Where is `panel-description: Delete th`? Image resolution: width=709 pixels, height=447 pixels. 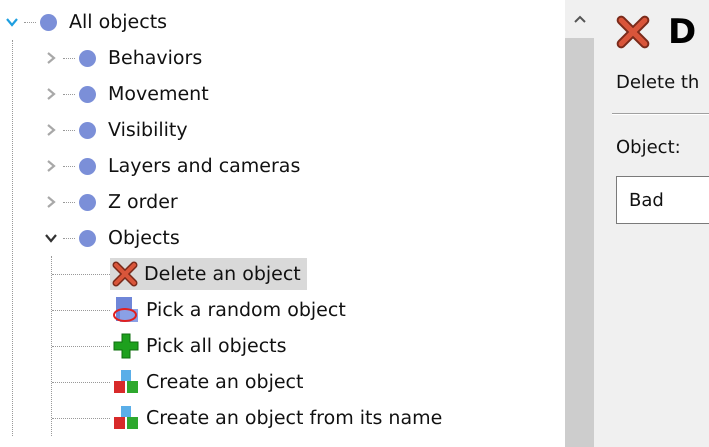
panel-description: Delete th is located at coordinates (658, 82).